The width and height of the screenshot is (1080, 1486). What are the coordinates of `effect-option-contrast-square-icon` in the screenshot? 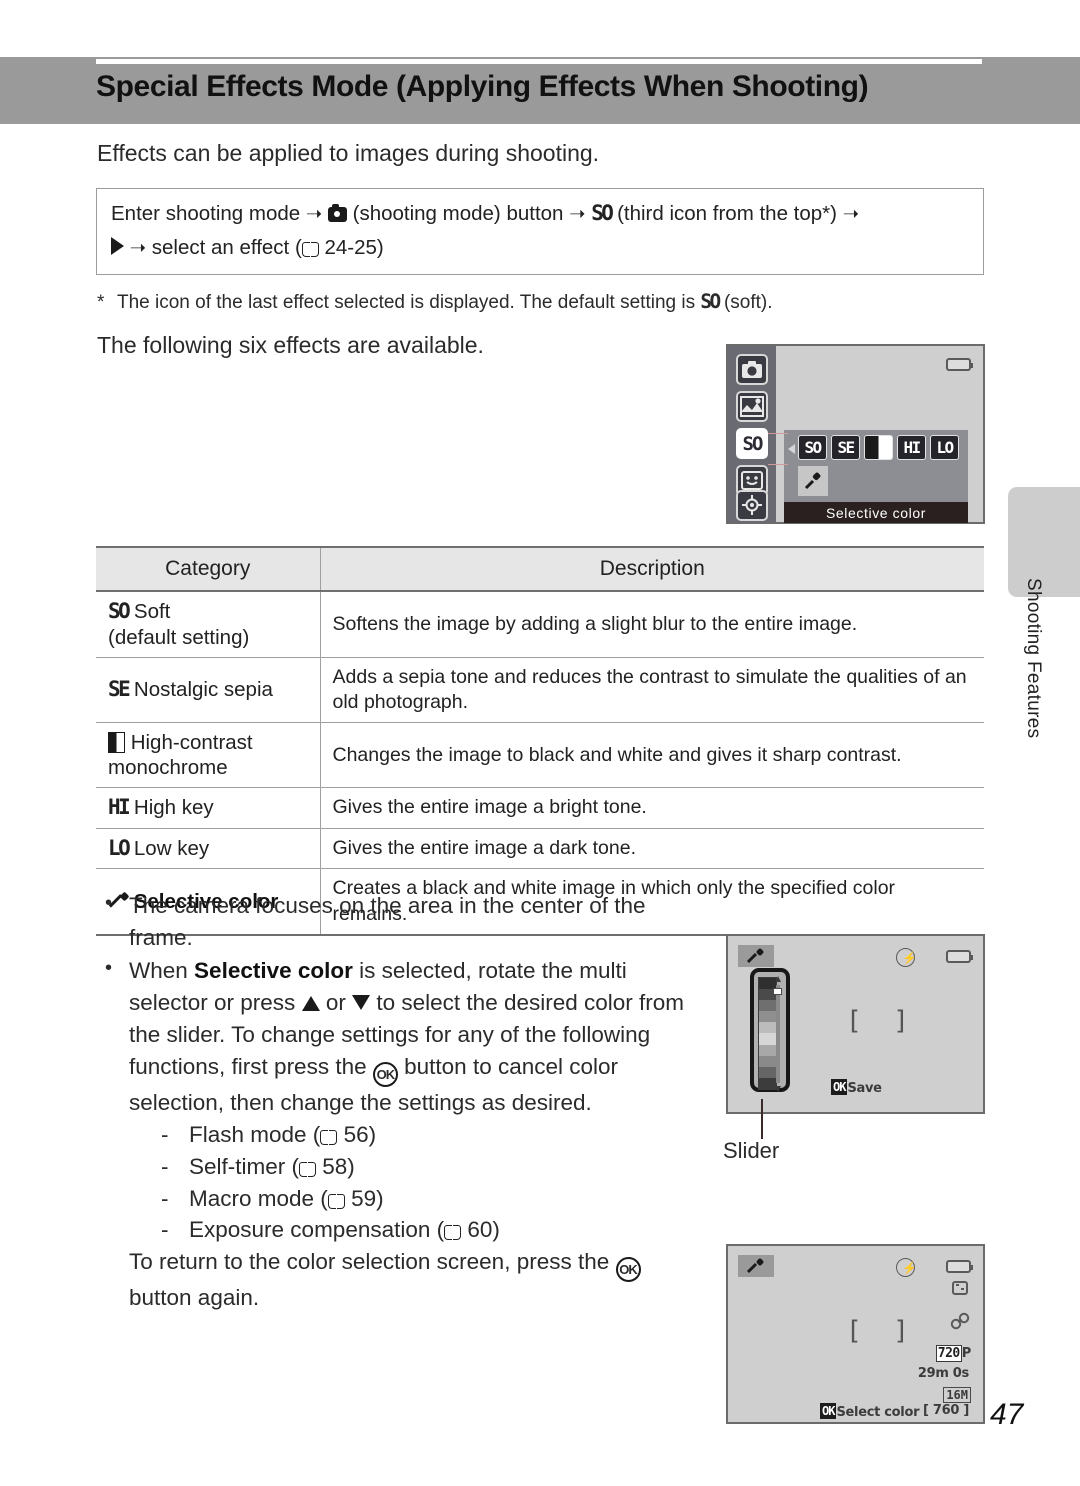 It's located at (878, 447).